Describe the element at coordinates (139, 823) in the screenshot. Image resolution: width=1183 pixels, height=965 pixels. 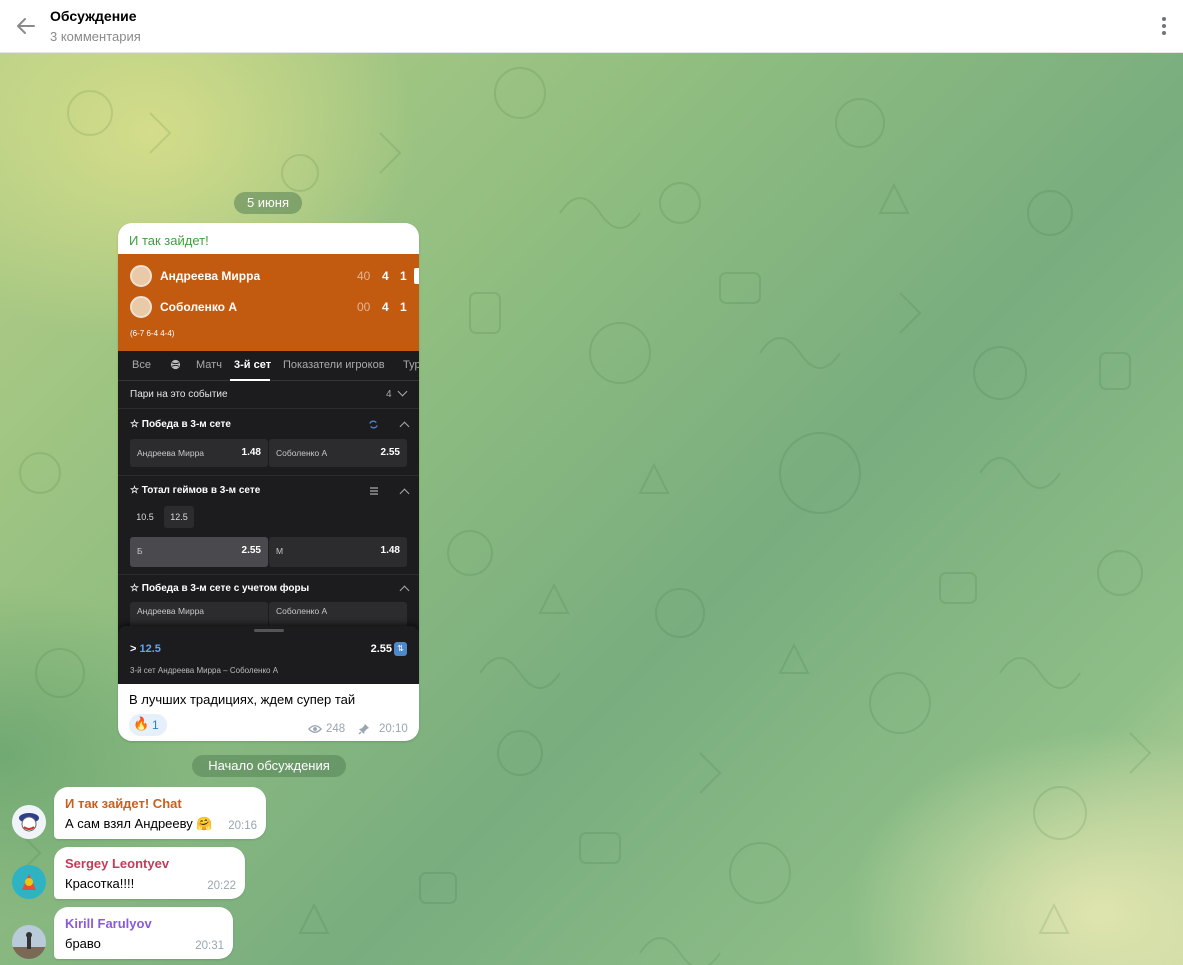
I see `comment-text: А сам взял Андрееву 🤗` at that location.